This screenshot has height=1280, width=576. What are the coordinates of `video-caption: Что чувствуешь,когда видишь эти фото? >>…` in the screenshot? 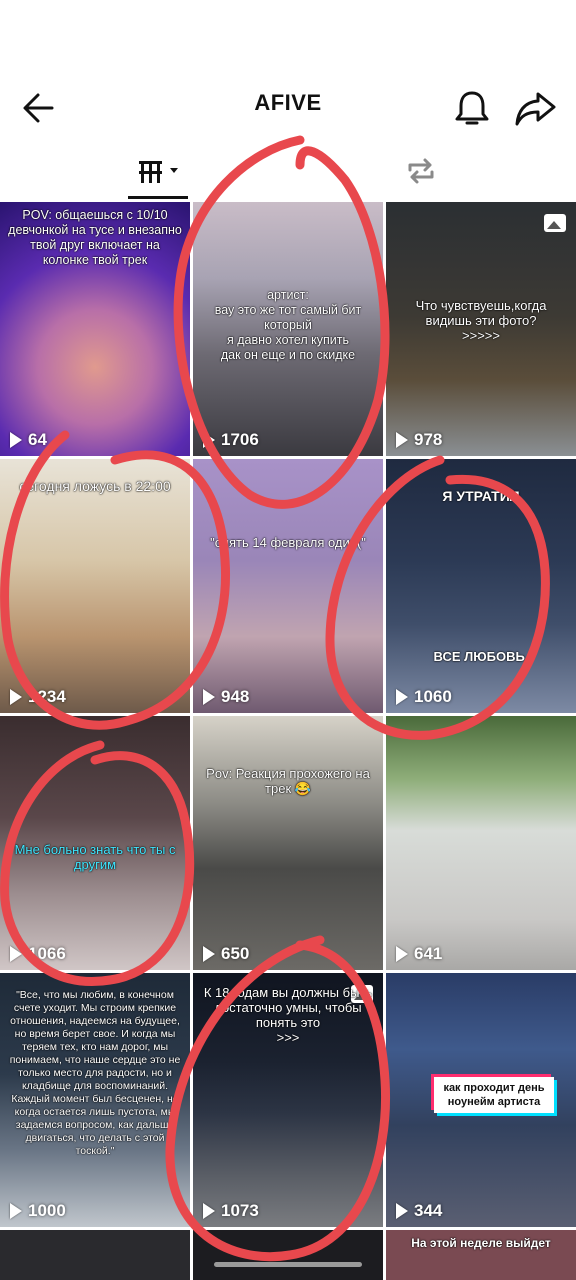 It's located at (481, 320).